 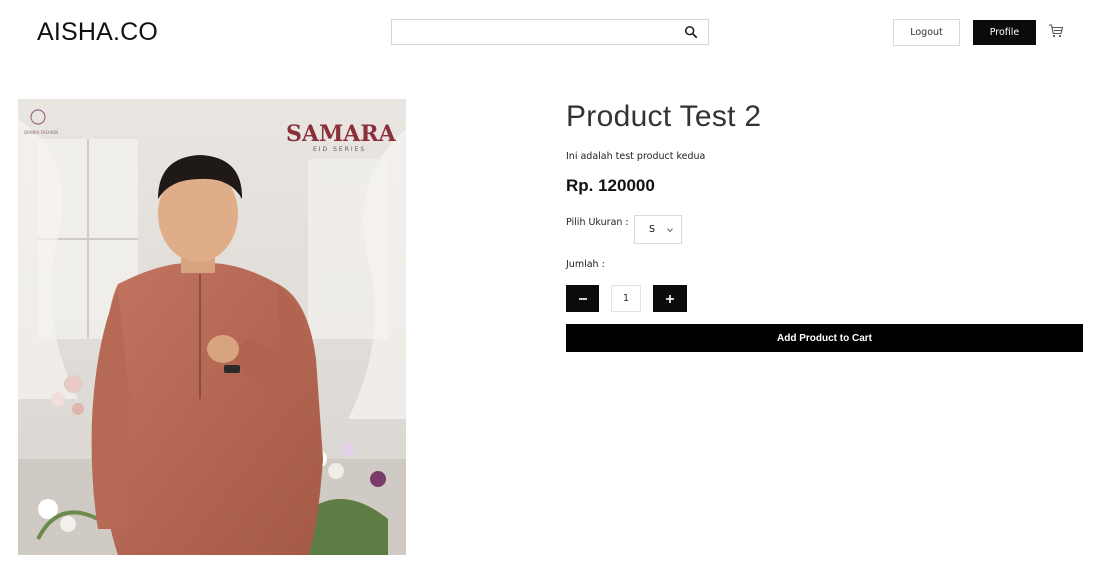 What do you see at coordinates (341, 134) in the screenshot?
I see `image-collection-text: SAMARA` at bounding box center [341, 134].